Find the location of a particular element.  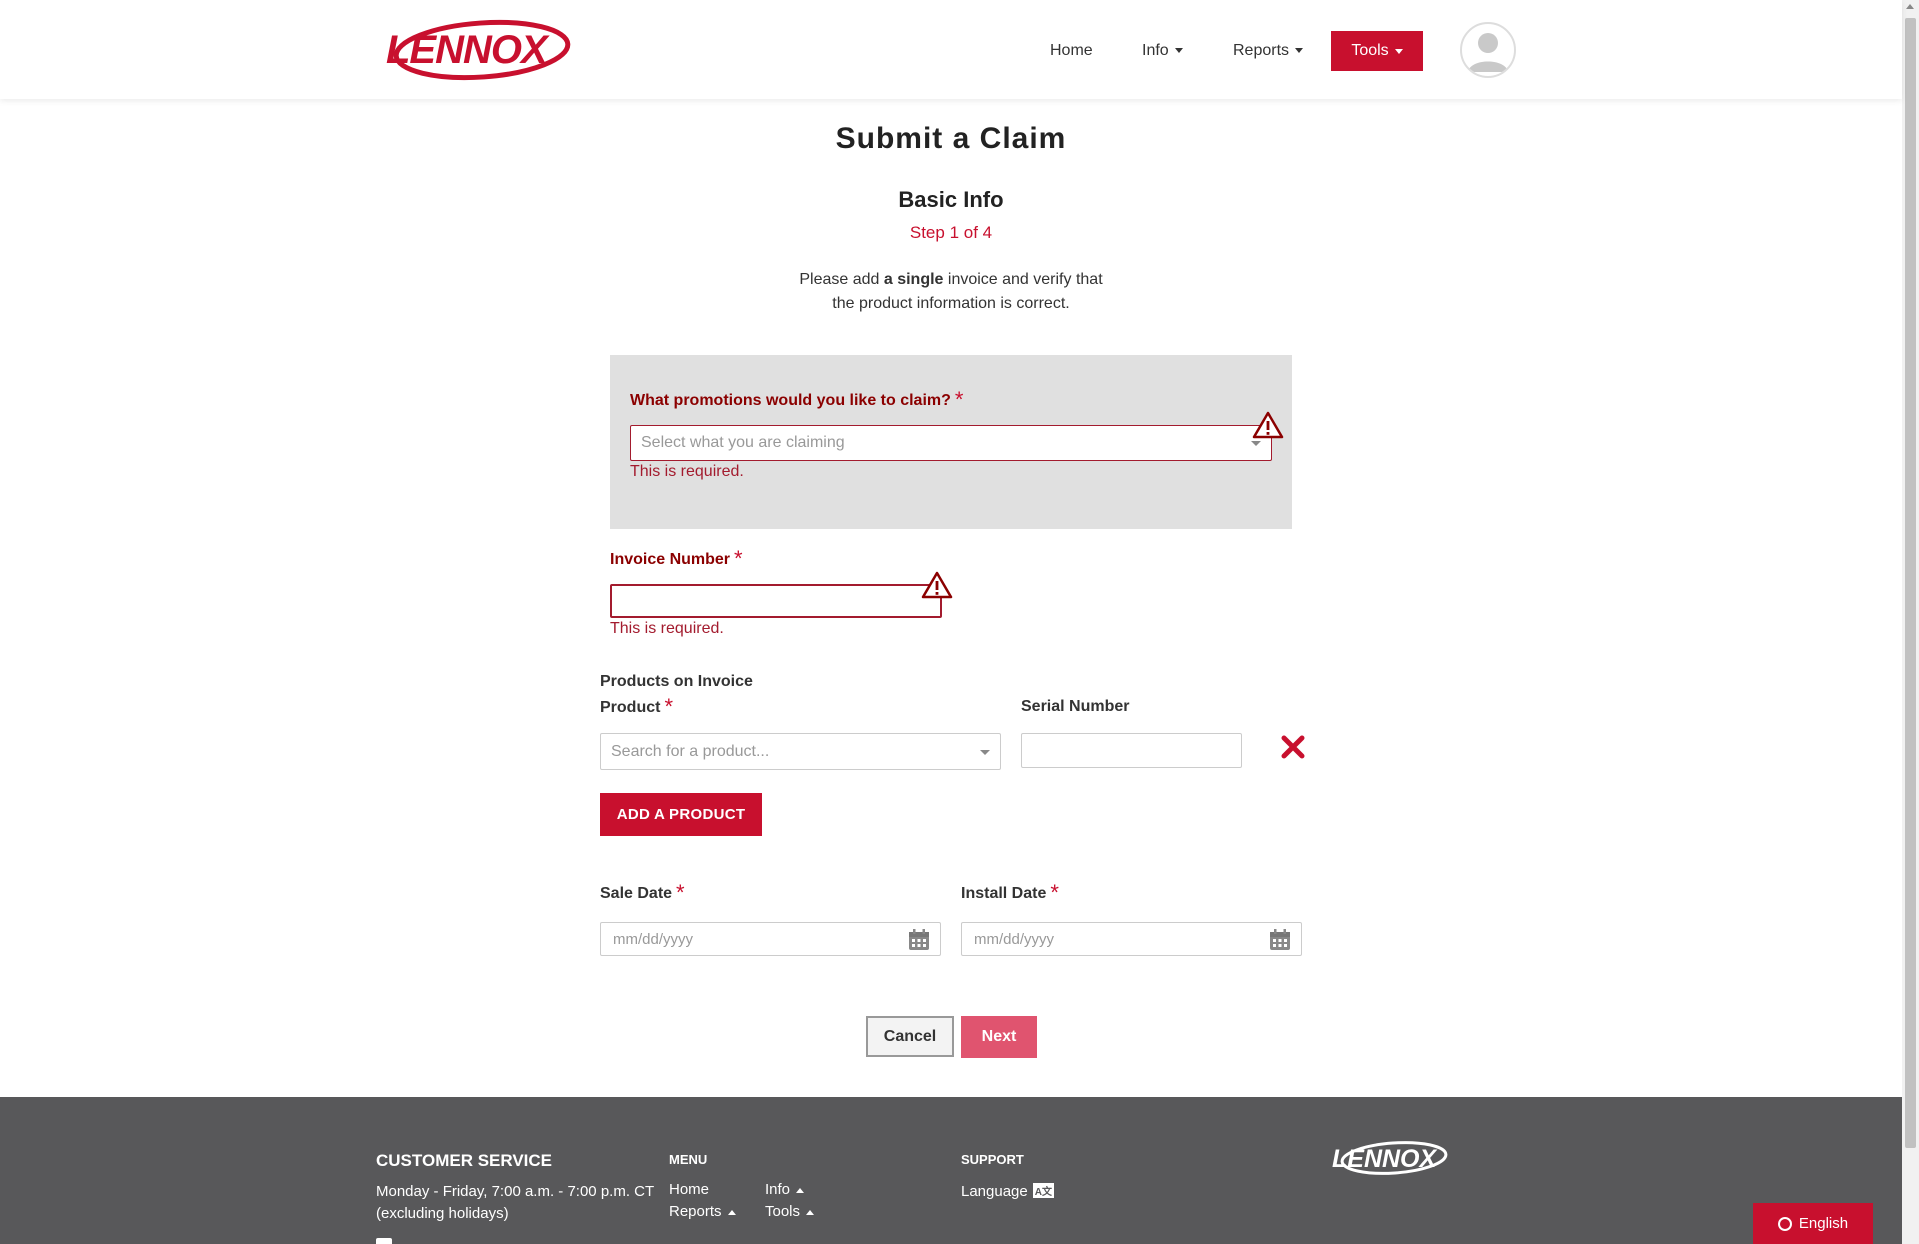

customer-service-heading: CUSTOMER SERVICE is located at coordinates (464, 1160).